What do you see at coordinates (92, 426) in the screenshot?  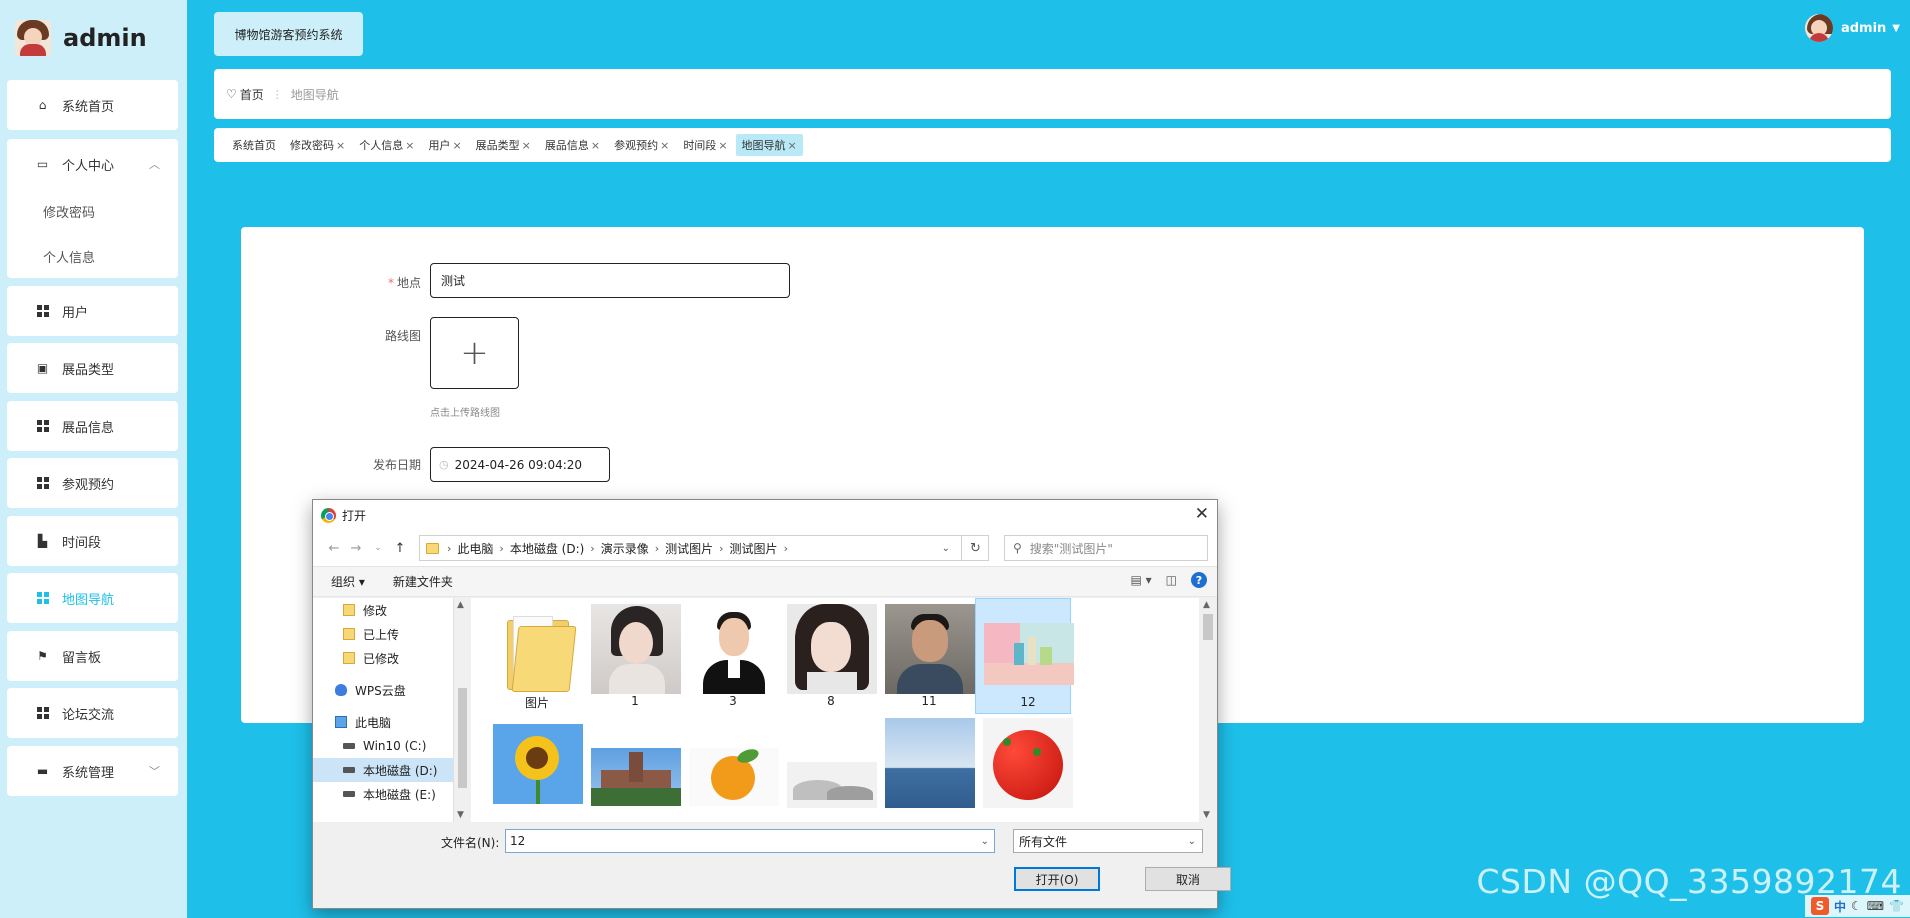 I see `sidebar-item-exhibit-info: 展品信息` at bounding box center [92, 426].